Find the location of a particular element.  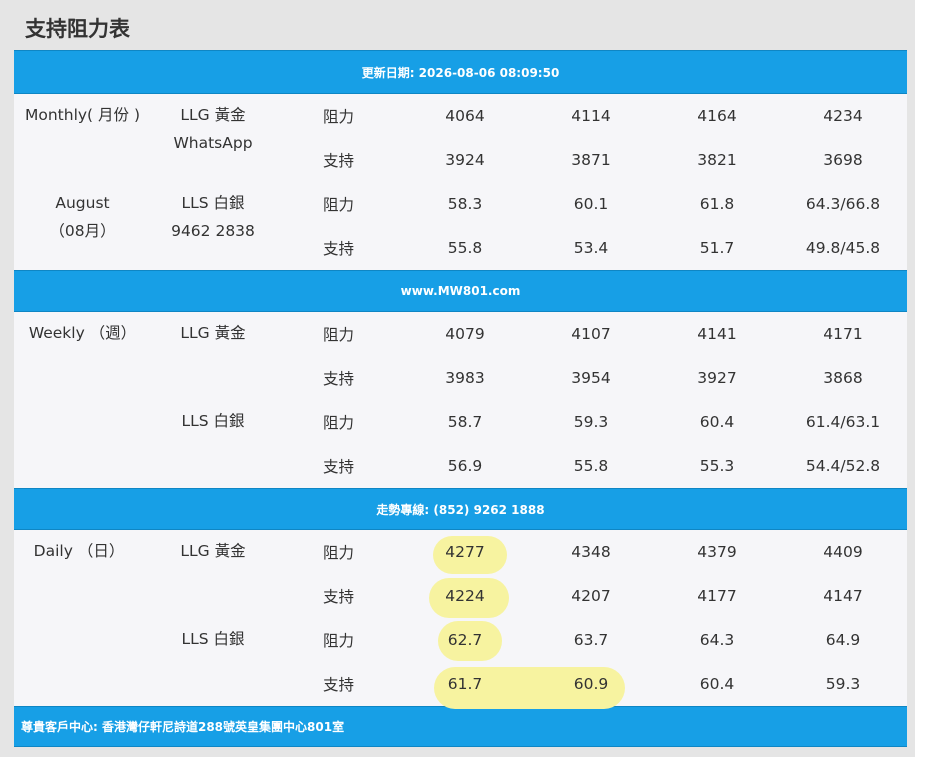

value-cell: 3924 is located at coordinates (465, 160).